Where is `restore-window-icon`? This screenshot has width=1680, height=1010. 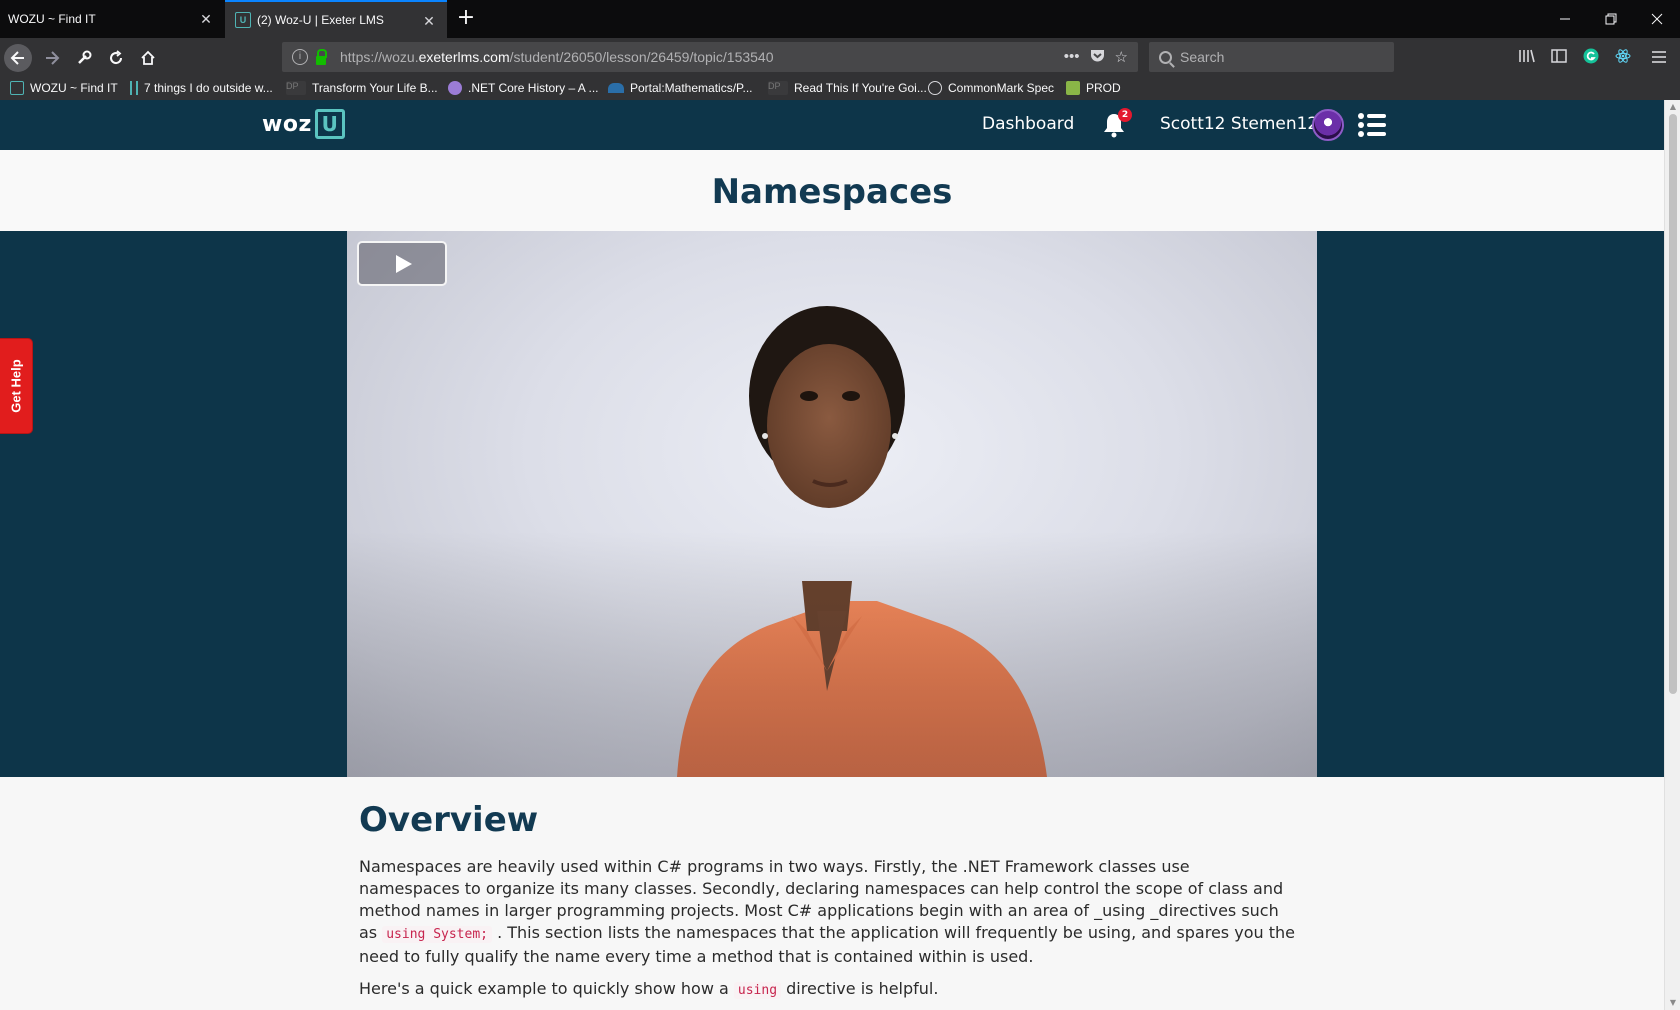 restore-window-icon is located at coordinates (1611, 19).